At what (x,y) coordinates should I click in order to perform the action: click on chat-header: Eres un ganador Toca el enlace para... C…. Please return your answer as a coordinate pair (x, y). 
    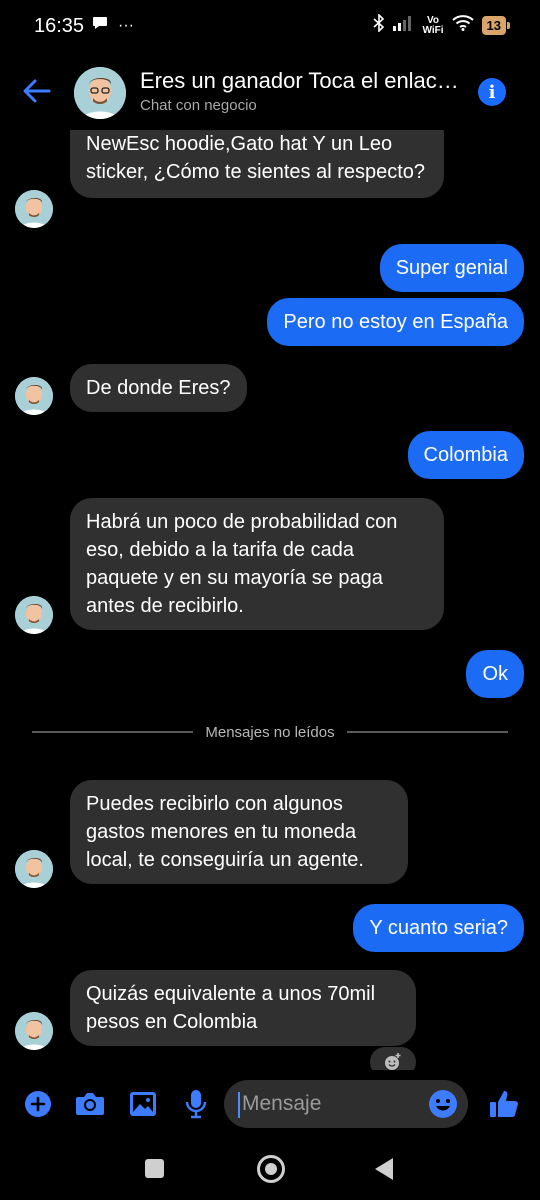
    Looking at the image, I should click on (270, 92).